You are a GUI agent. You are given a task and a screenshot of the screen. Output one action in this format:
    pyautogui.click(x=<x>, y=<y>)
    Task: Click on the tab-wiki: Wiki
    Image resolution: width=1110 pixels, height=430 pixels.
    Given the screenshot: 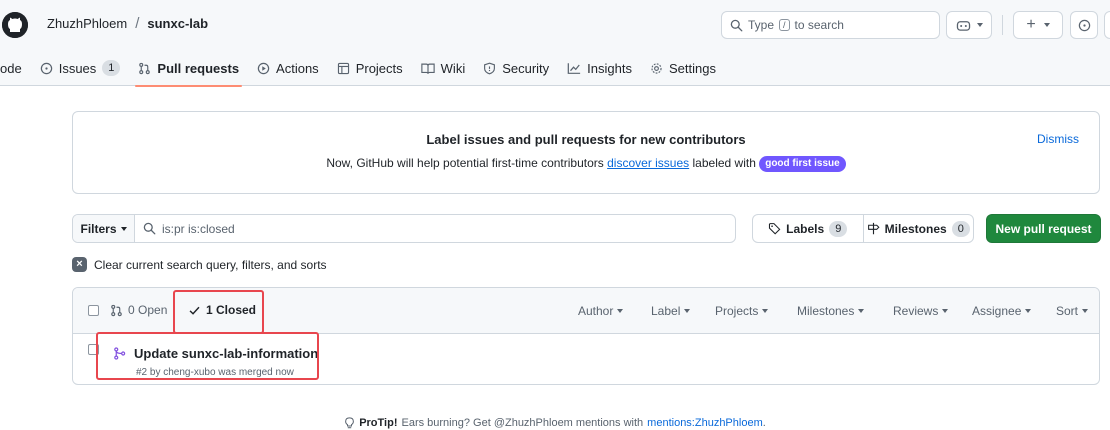 What is the action you would take?
    pyautogui.click(x=443, y=68)
    